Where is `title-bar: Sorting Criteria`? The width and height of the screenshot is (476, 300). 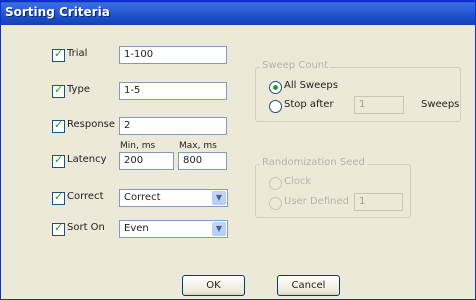 title-bar: Sorting Criteria is located at coordinates (238, 13).